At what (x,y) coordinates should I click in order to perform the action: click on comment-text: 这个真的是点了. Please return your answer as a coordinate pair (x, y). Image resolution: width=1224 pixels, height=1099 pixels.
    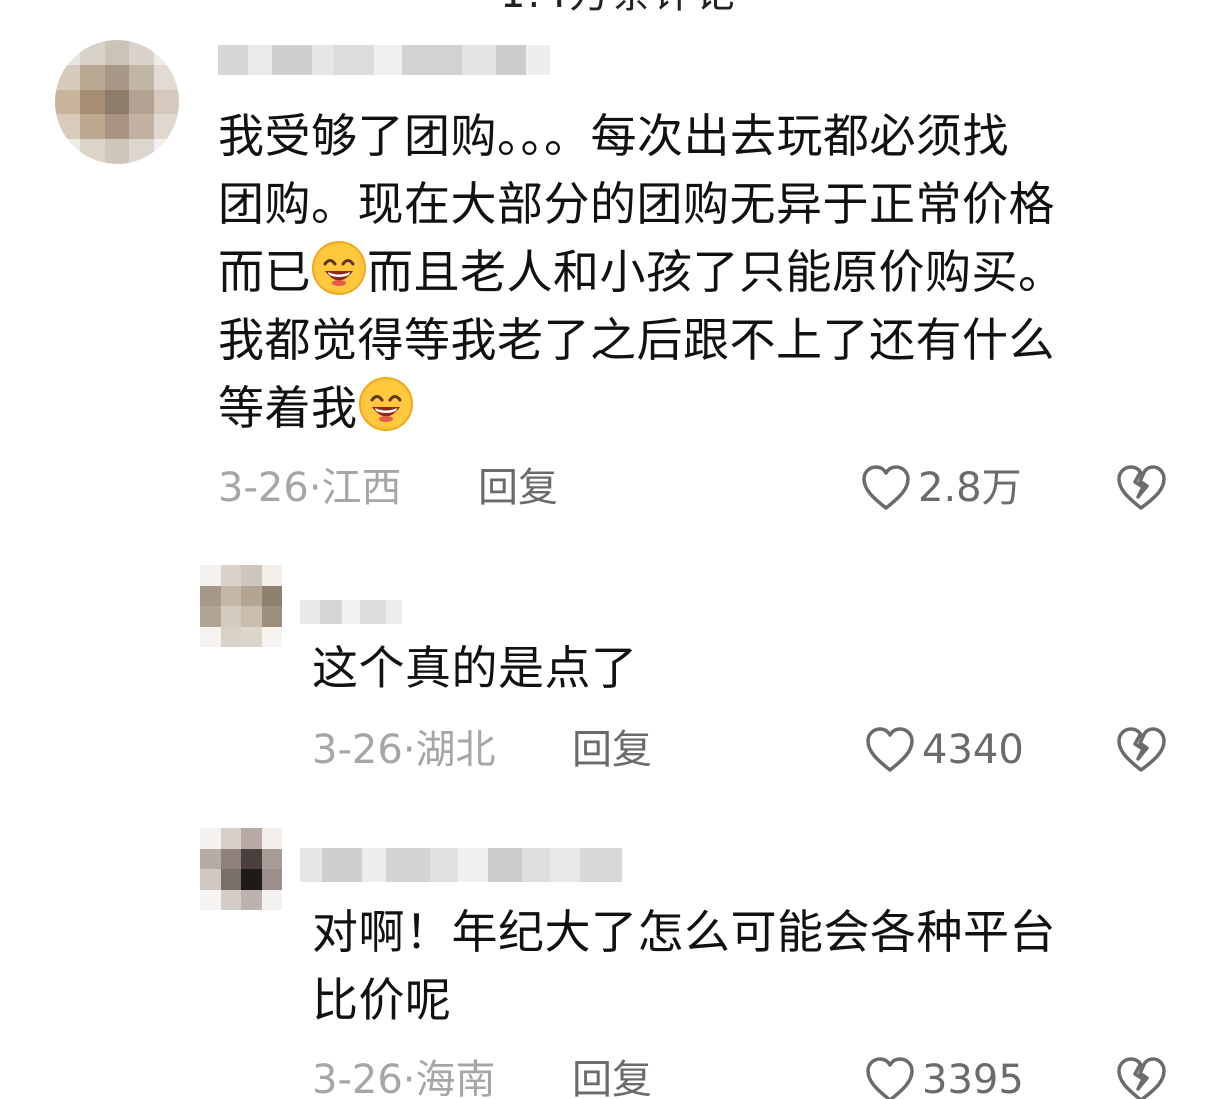
    Looking at the image, I should click on (475, 668).